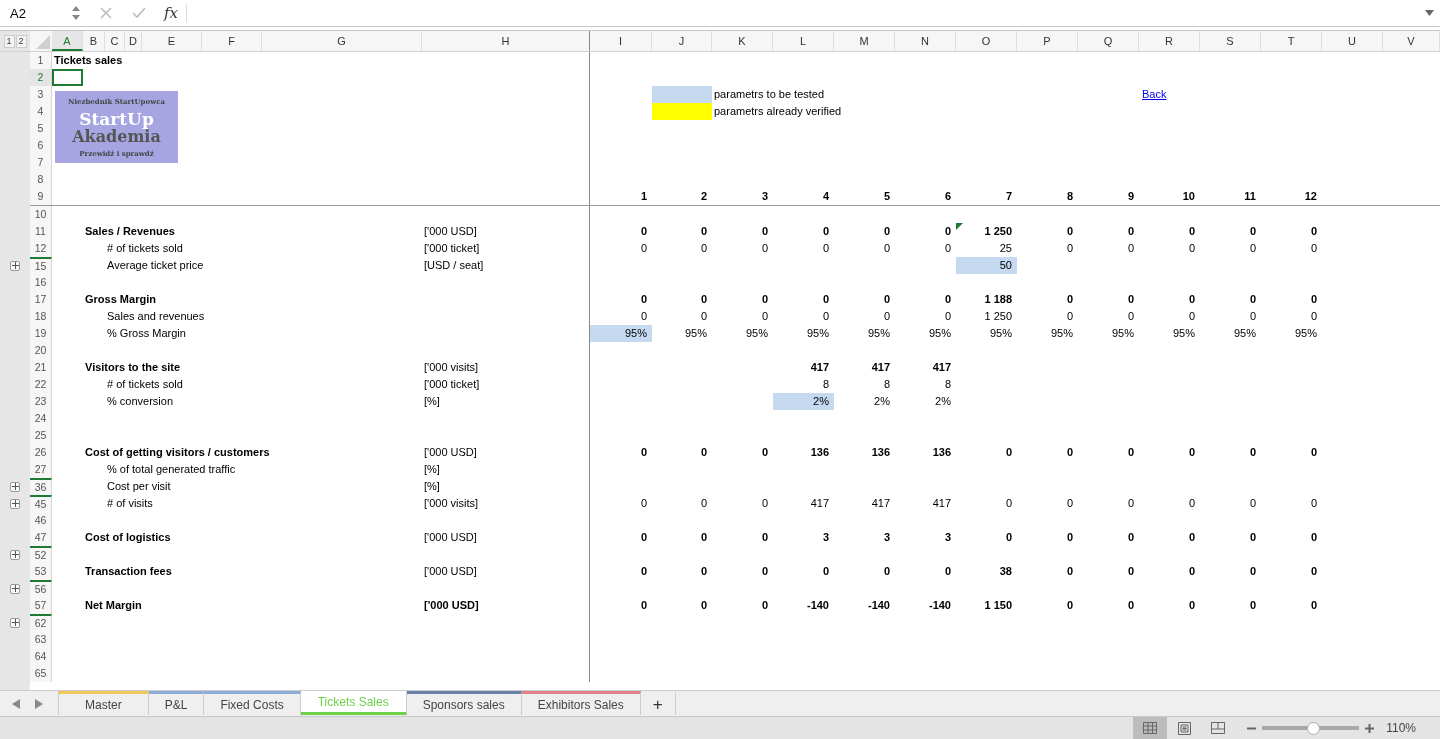 The width and height of the screenshot is (1440, 739). Describe the element at coordinates (41, 554) in the screenshot. I see `row-header: 52` at that location.